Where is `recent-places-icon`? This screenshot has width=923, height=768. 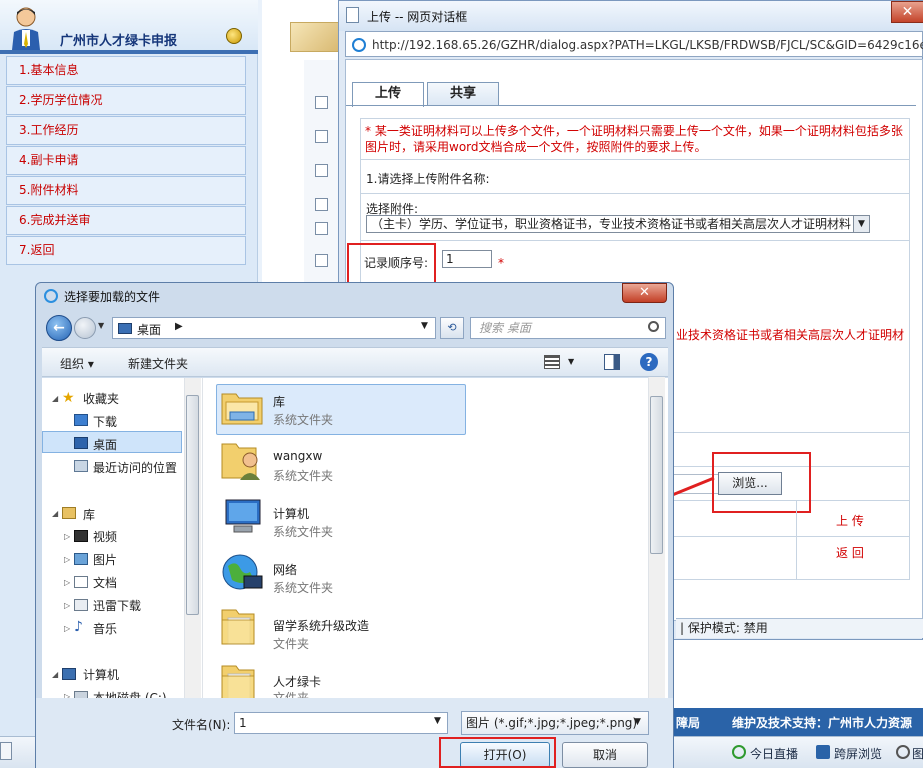 recent-places-icon is located at coordinates (81, 466).